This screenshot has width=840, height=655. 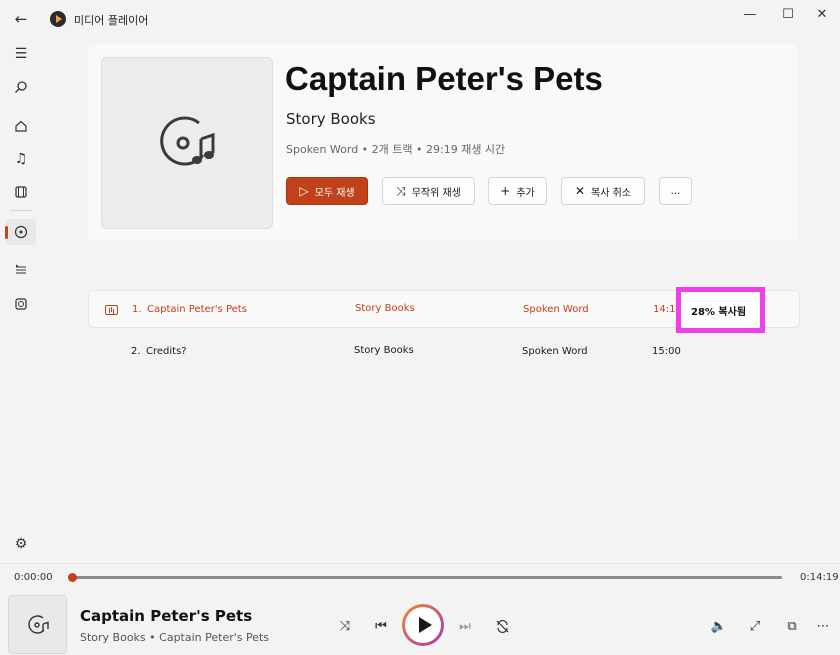 I want to click on add-button: + 추가, so click(x=517, y=191).